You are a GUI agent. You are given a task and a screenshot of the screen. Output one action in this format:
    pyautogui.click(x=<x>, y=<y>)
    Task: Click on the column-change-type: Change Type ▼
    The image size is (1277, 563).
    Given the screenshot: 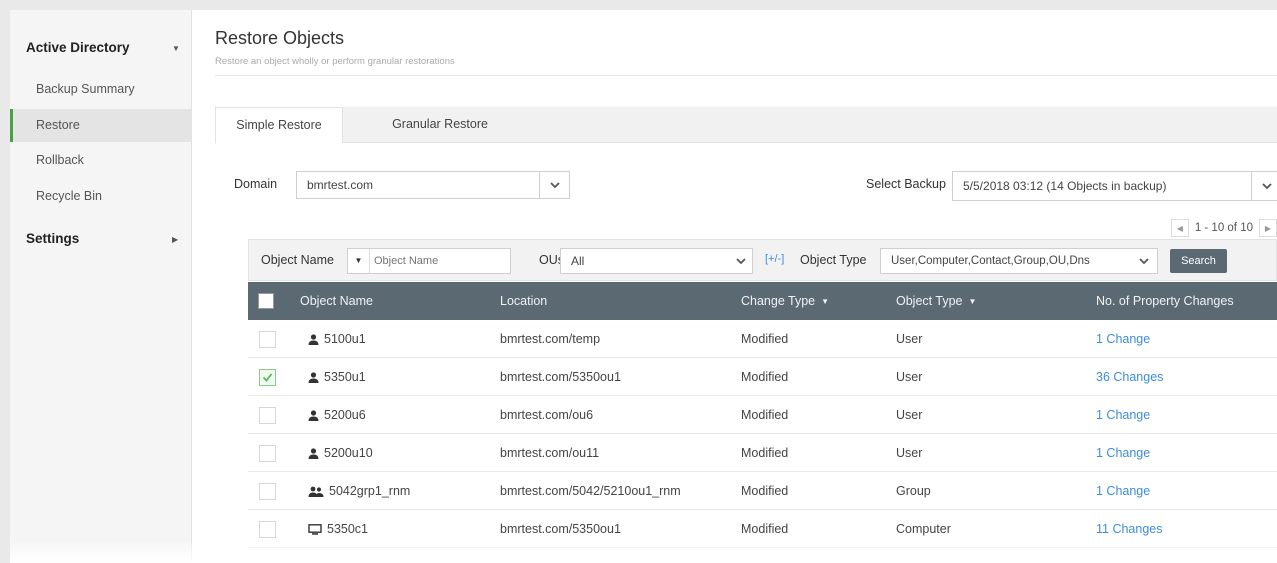 What is the action you would take?
    pyautogui.click(x=785, y=301)
    